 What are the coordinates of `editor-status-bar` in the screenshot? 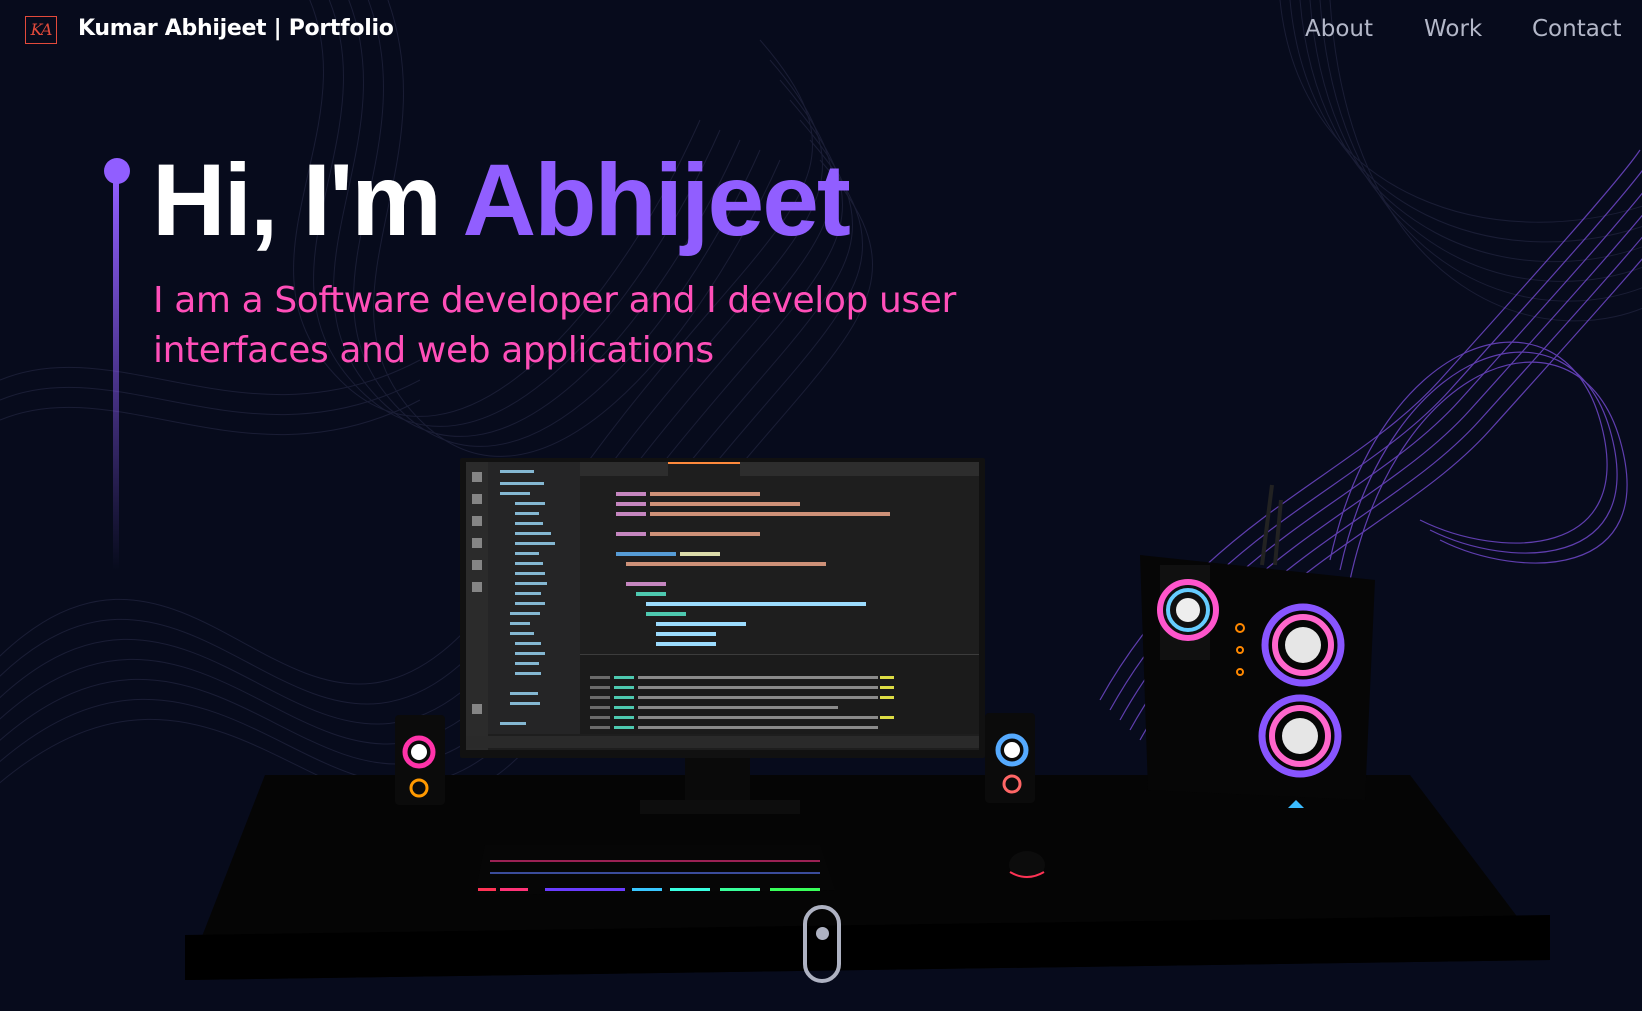 It's located at (722, 742).